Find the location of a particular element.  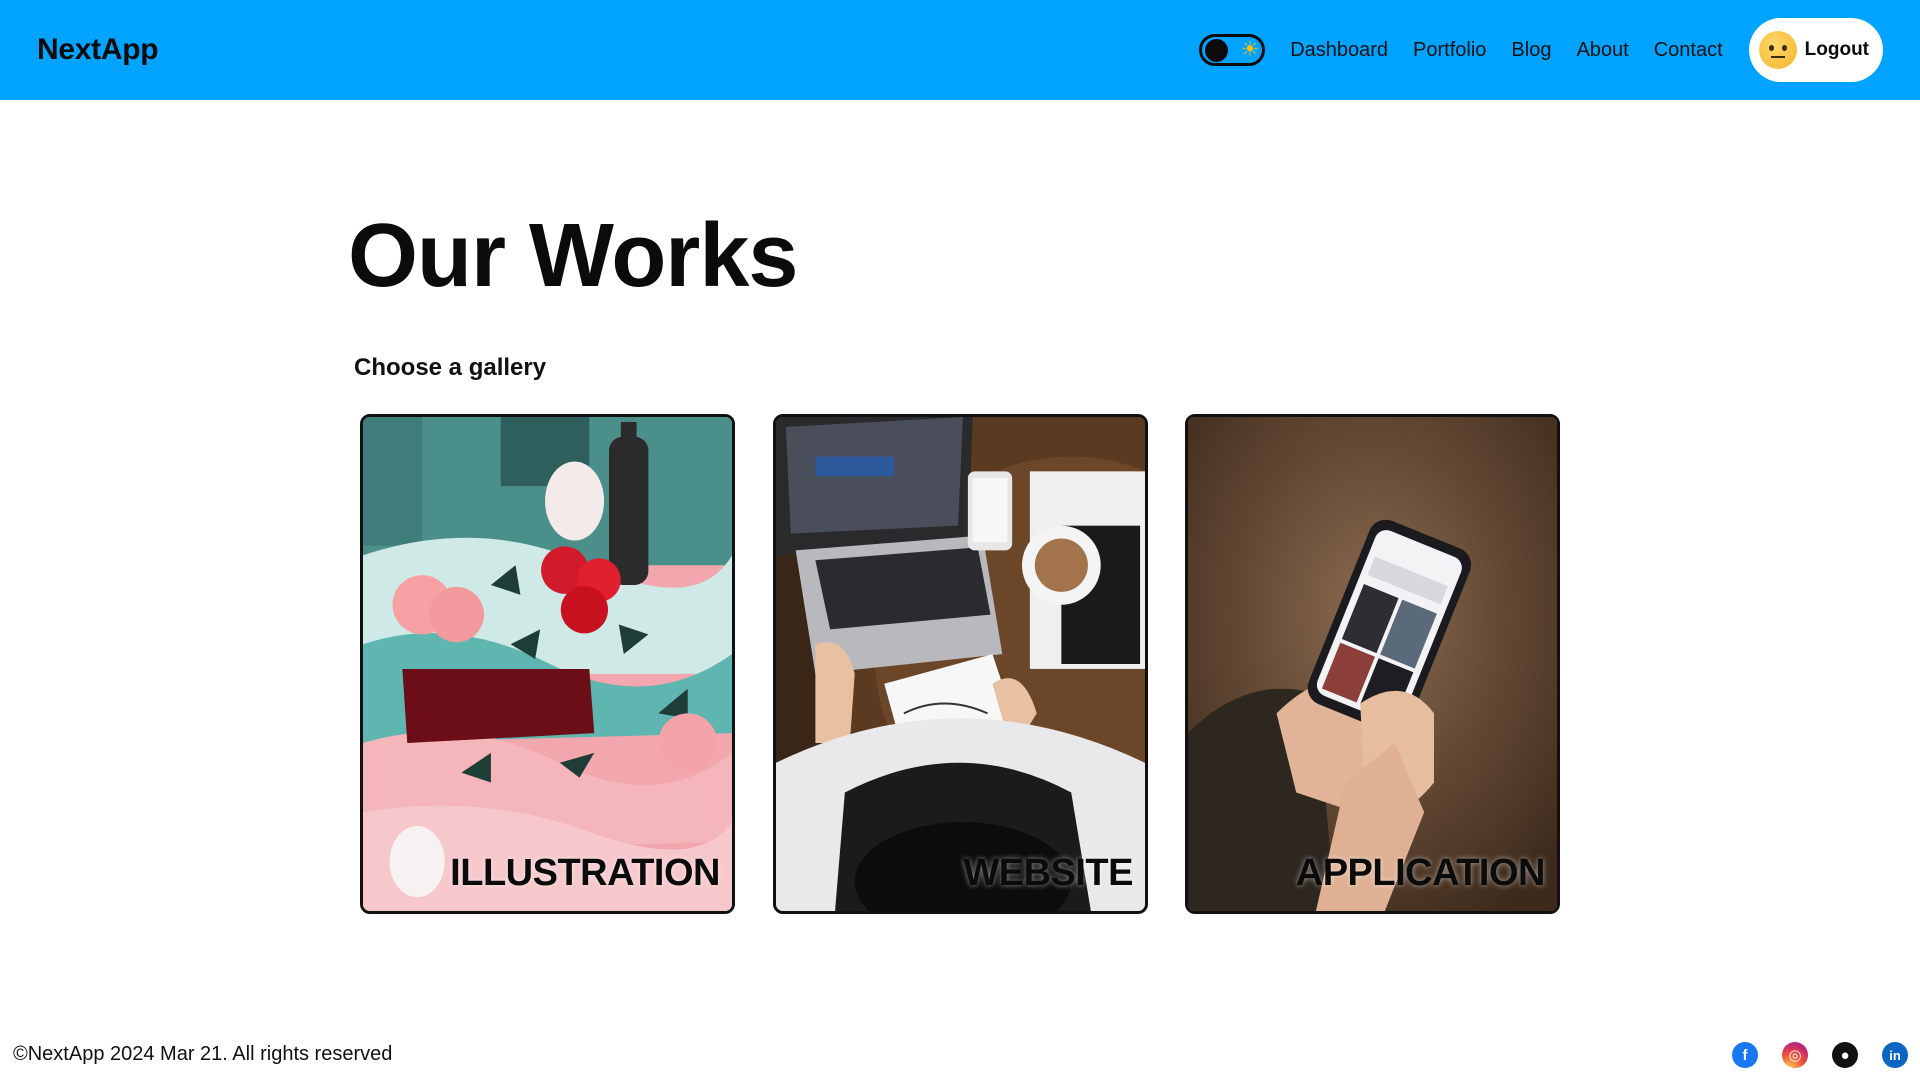

gallery-subtitle: Choose a gallery is located at coordinates (450, 367).